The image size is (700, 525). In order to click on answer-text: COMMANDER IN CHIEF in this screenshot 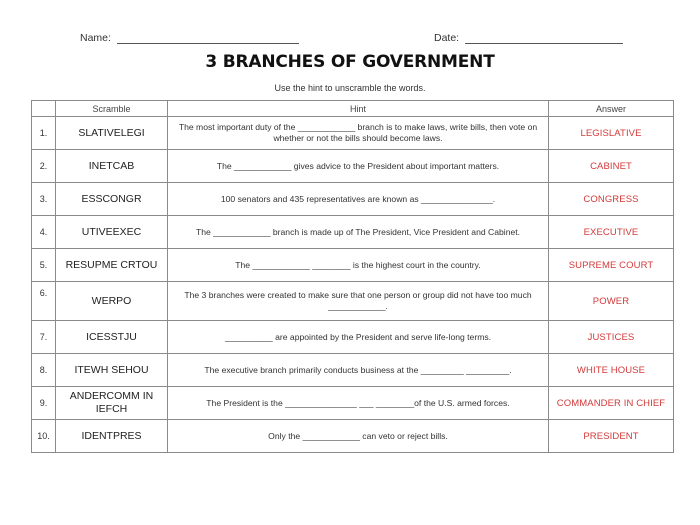, I will do `click(611, 403)`.